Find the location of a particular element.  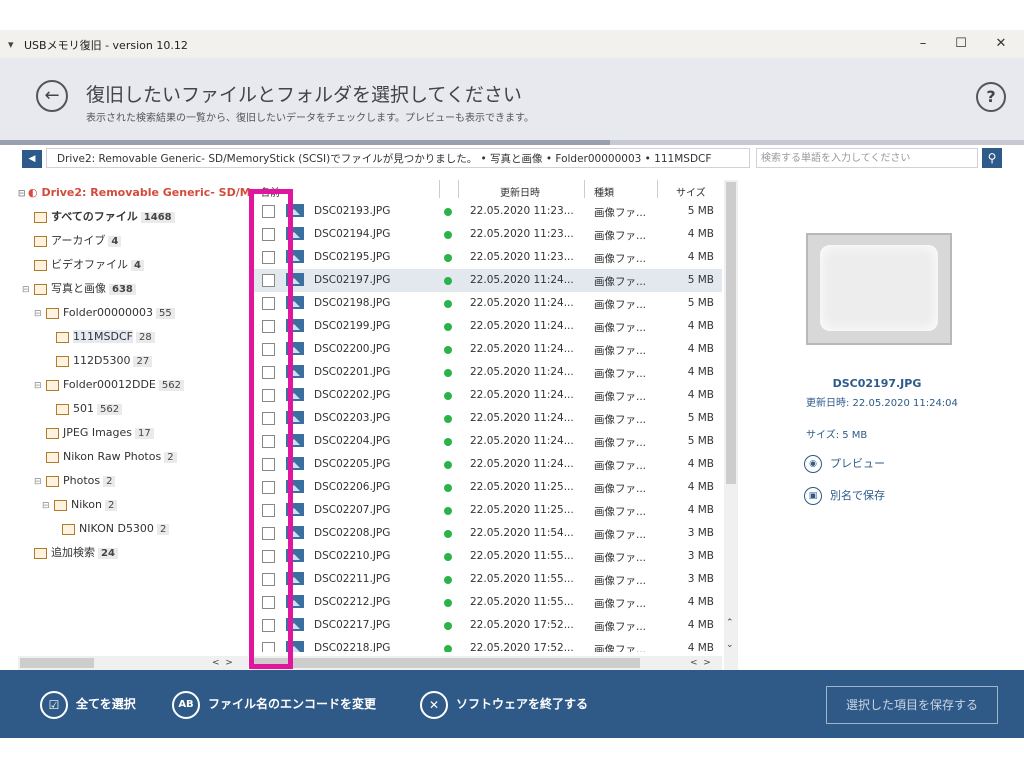

column-date: 更新日時 is located at coordinates (520, 191).